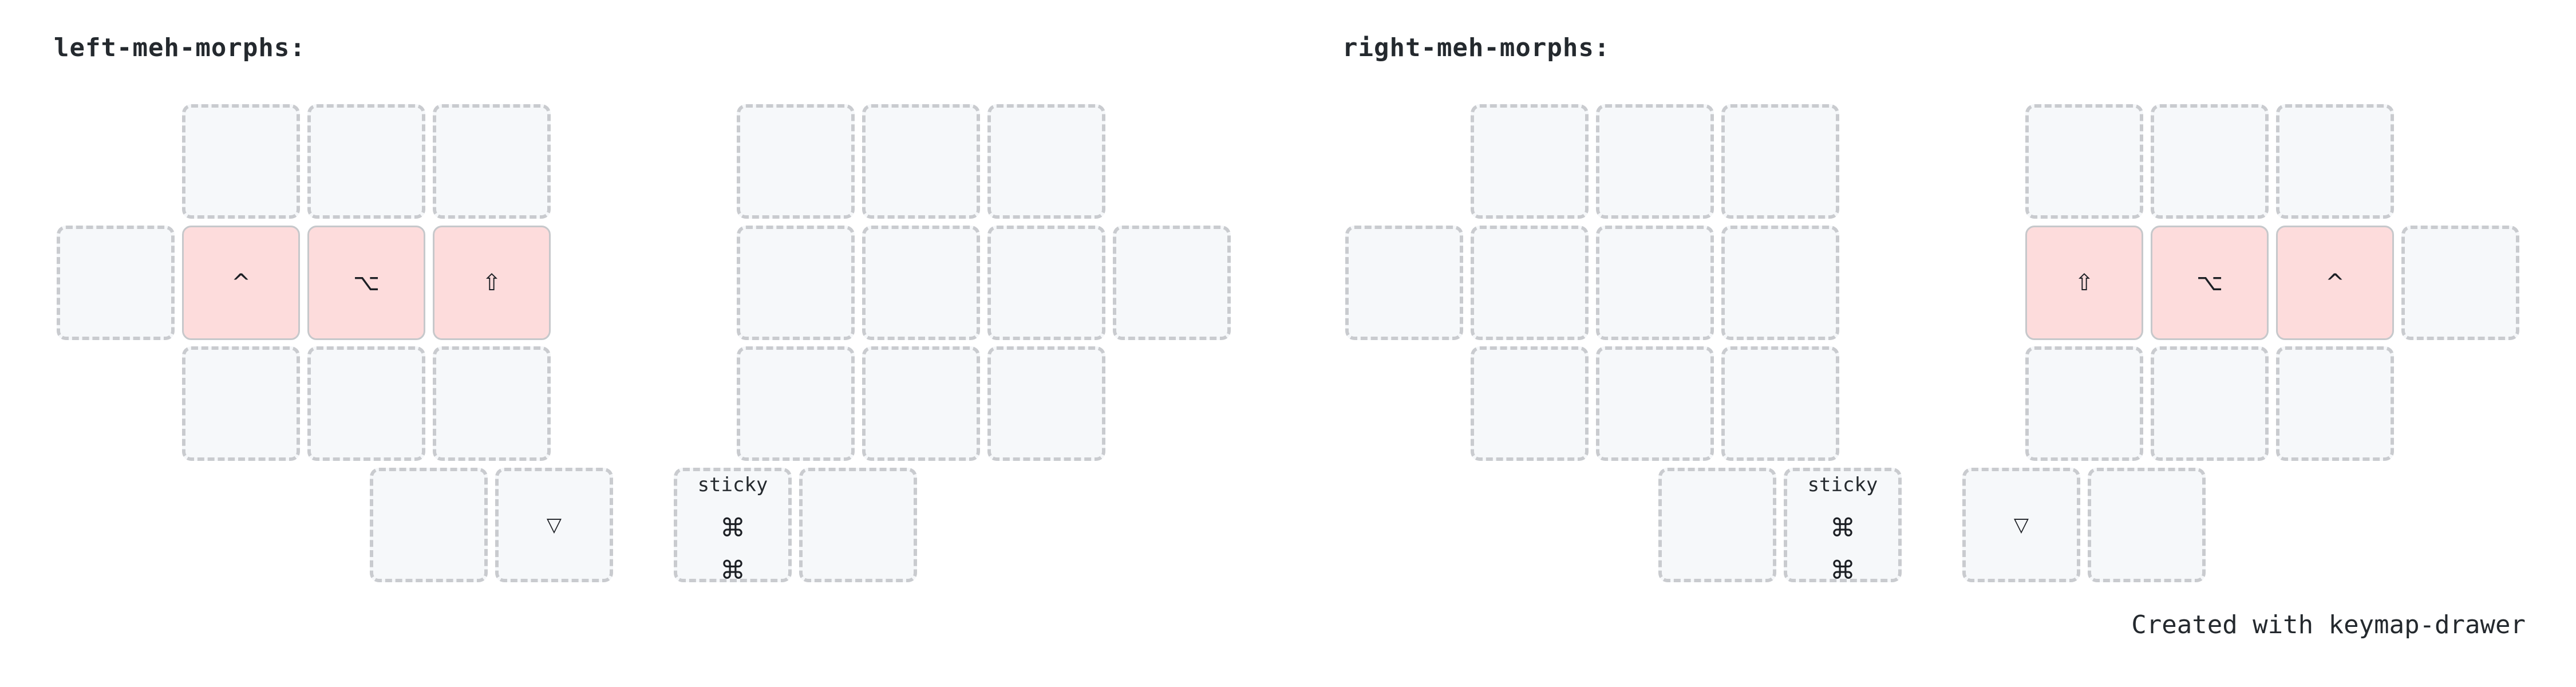  Describe the element at coordinates (180, 47) in the screenshot. I see `layer-title: left-meh-morphs:` at that location.